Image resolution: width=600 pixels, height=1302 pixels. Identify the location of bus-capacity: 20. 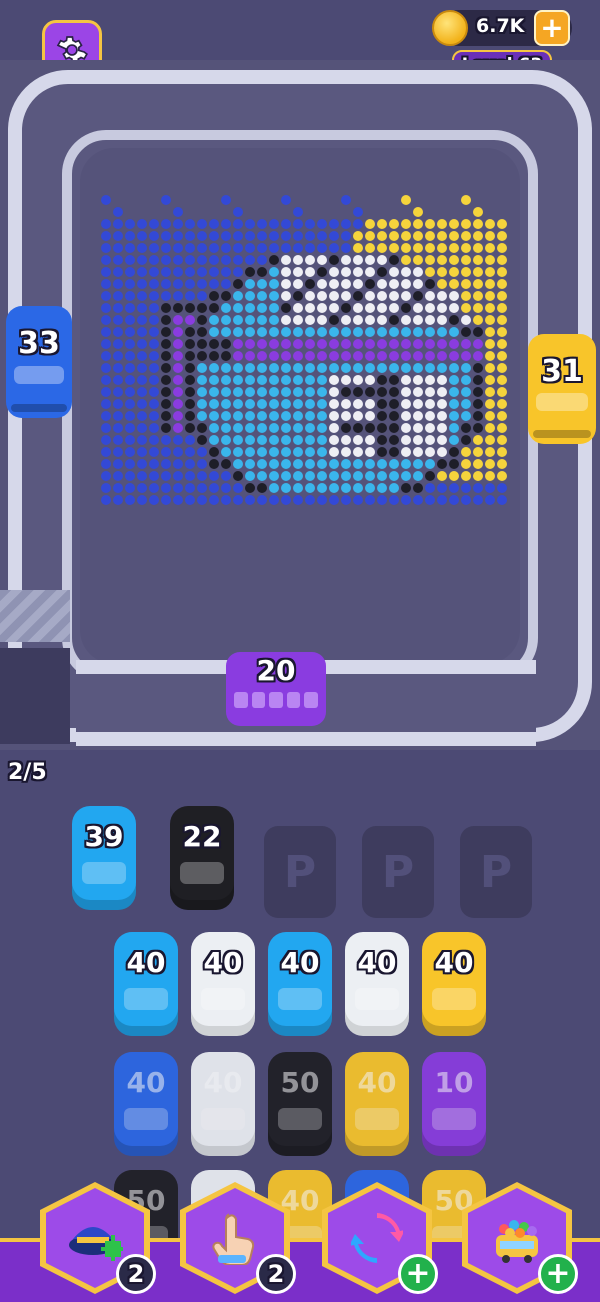
(276, 670).